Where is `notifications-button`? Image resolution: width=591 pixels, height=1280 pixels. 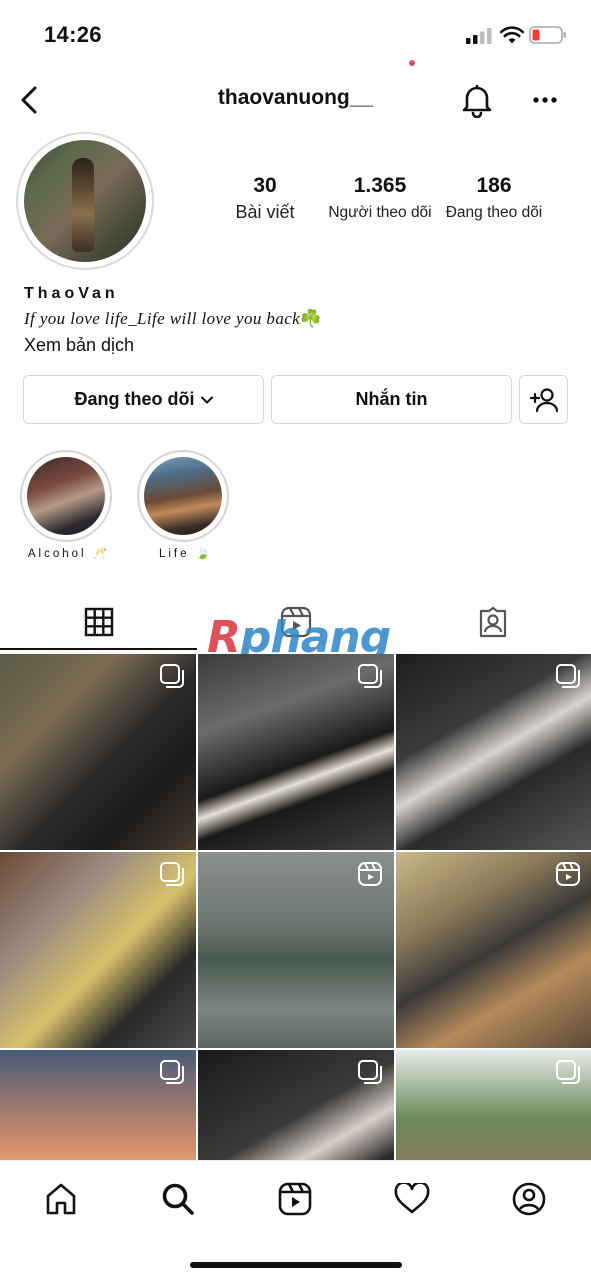 notifications-button is located at coordinates (477, 100).